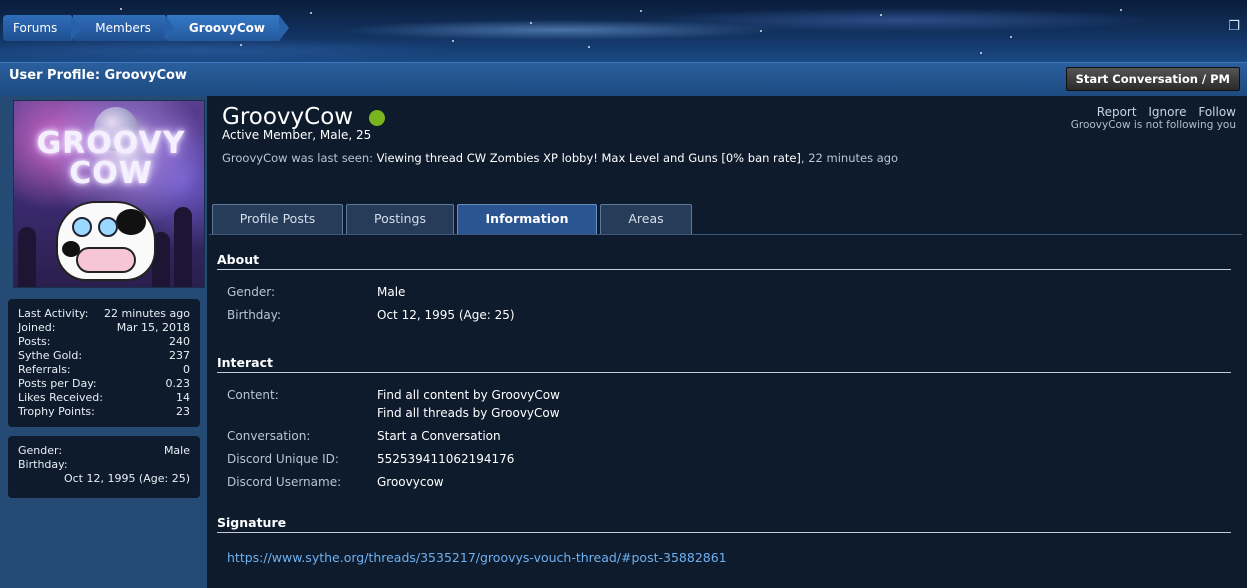 This screenshot has width=1247, height=588. I want to click on section-interact: Interact, so click(724, 364).